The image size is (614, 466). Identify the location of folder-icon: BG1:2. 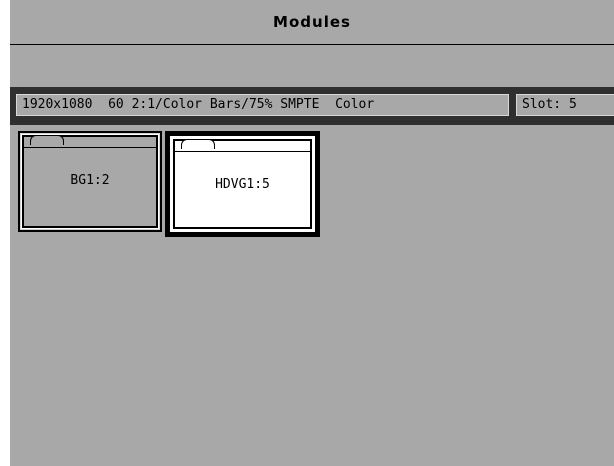
(90, 181).